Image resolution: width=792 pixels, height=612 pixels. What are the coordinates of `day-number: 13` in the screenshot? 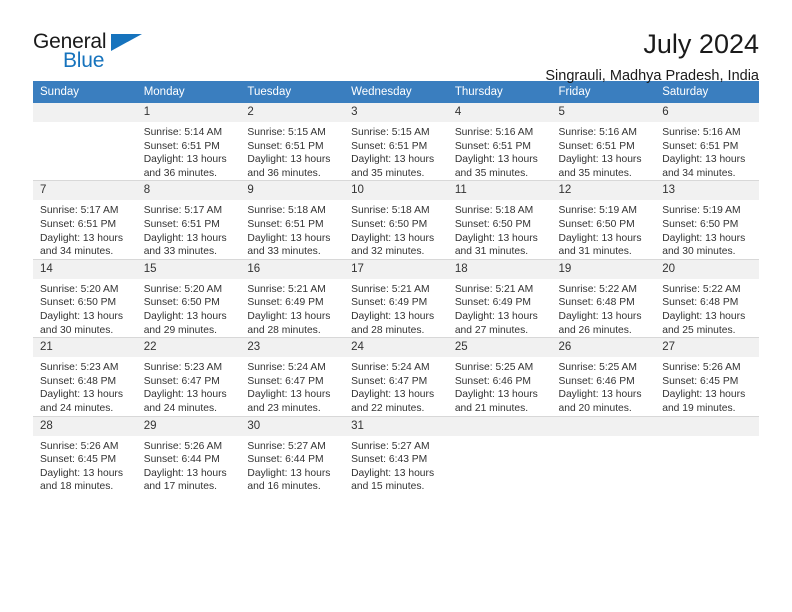 It's located at (707, 191).